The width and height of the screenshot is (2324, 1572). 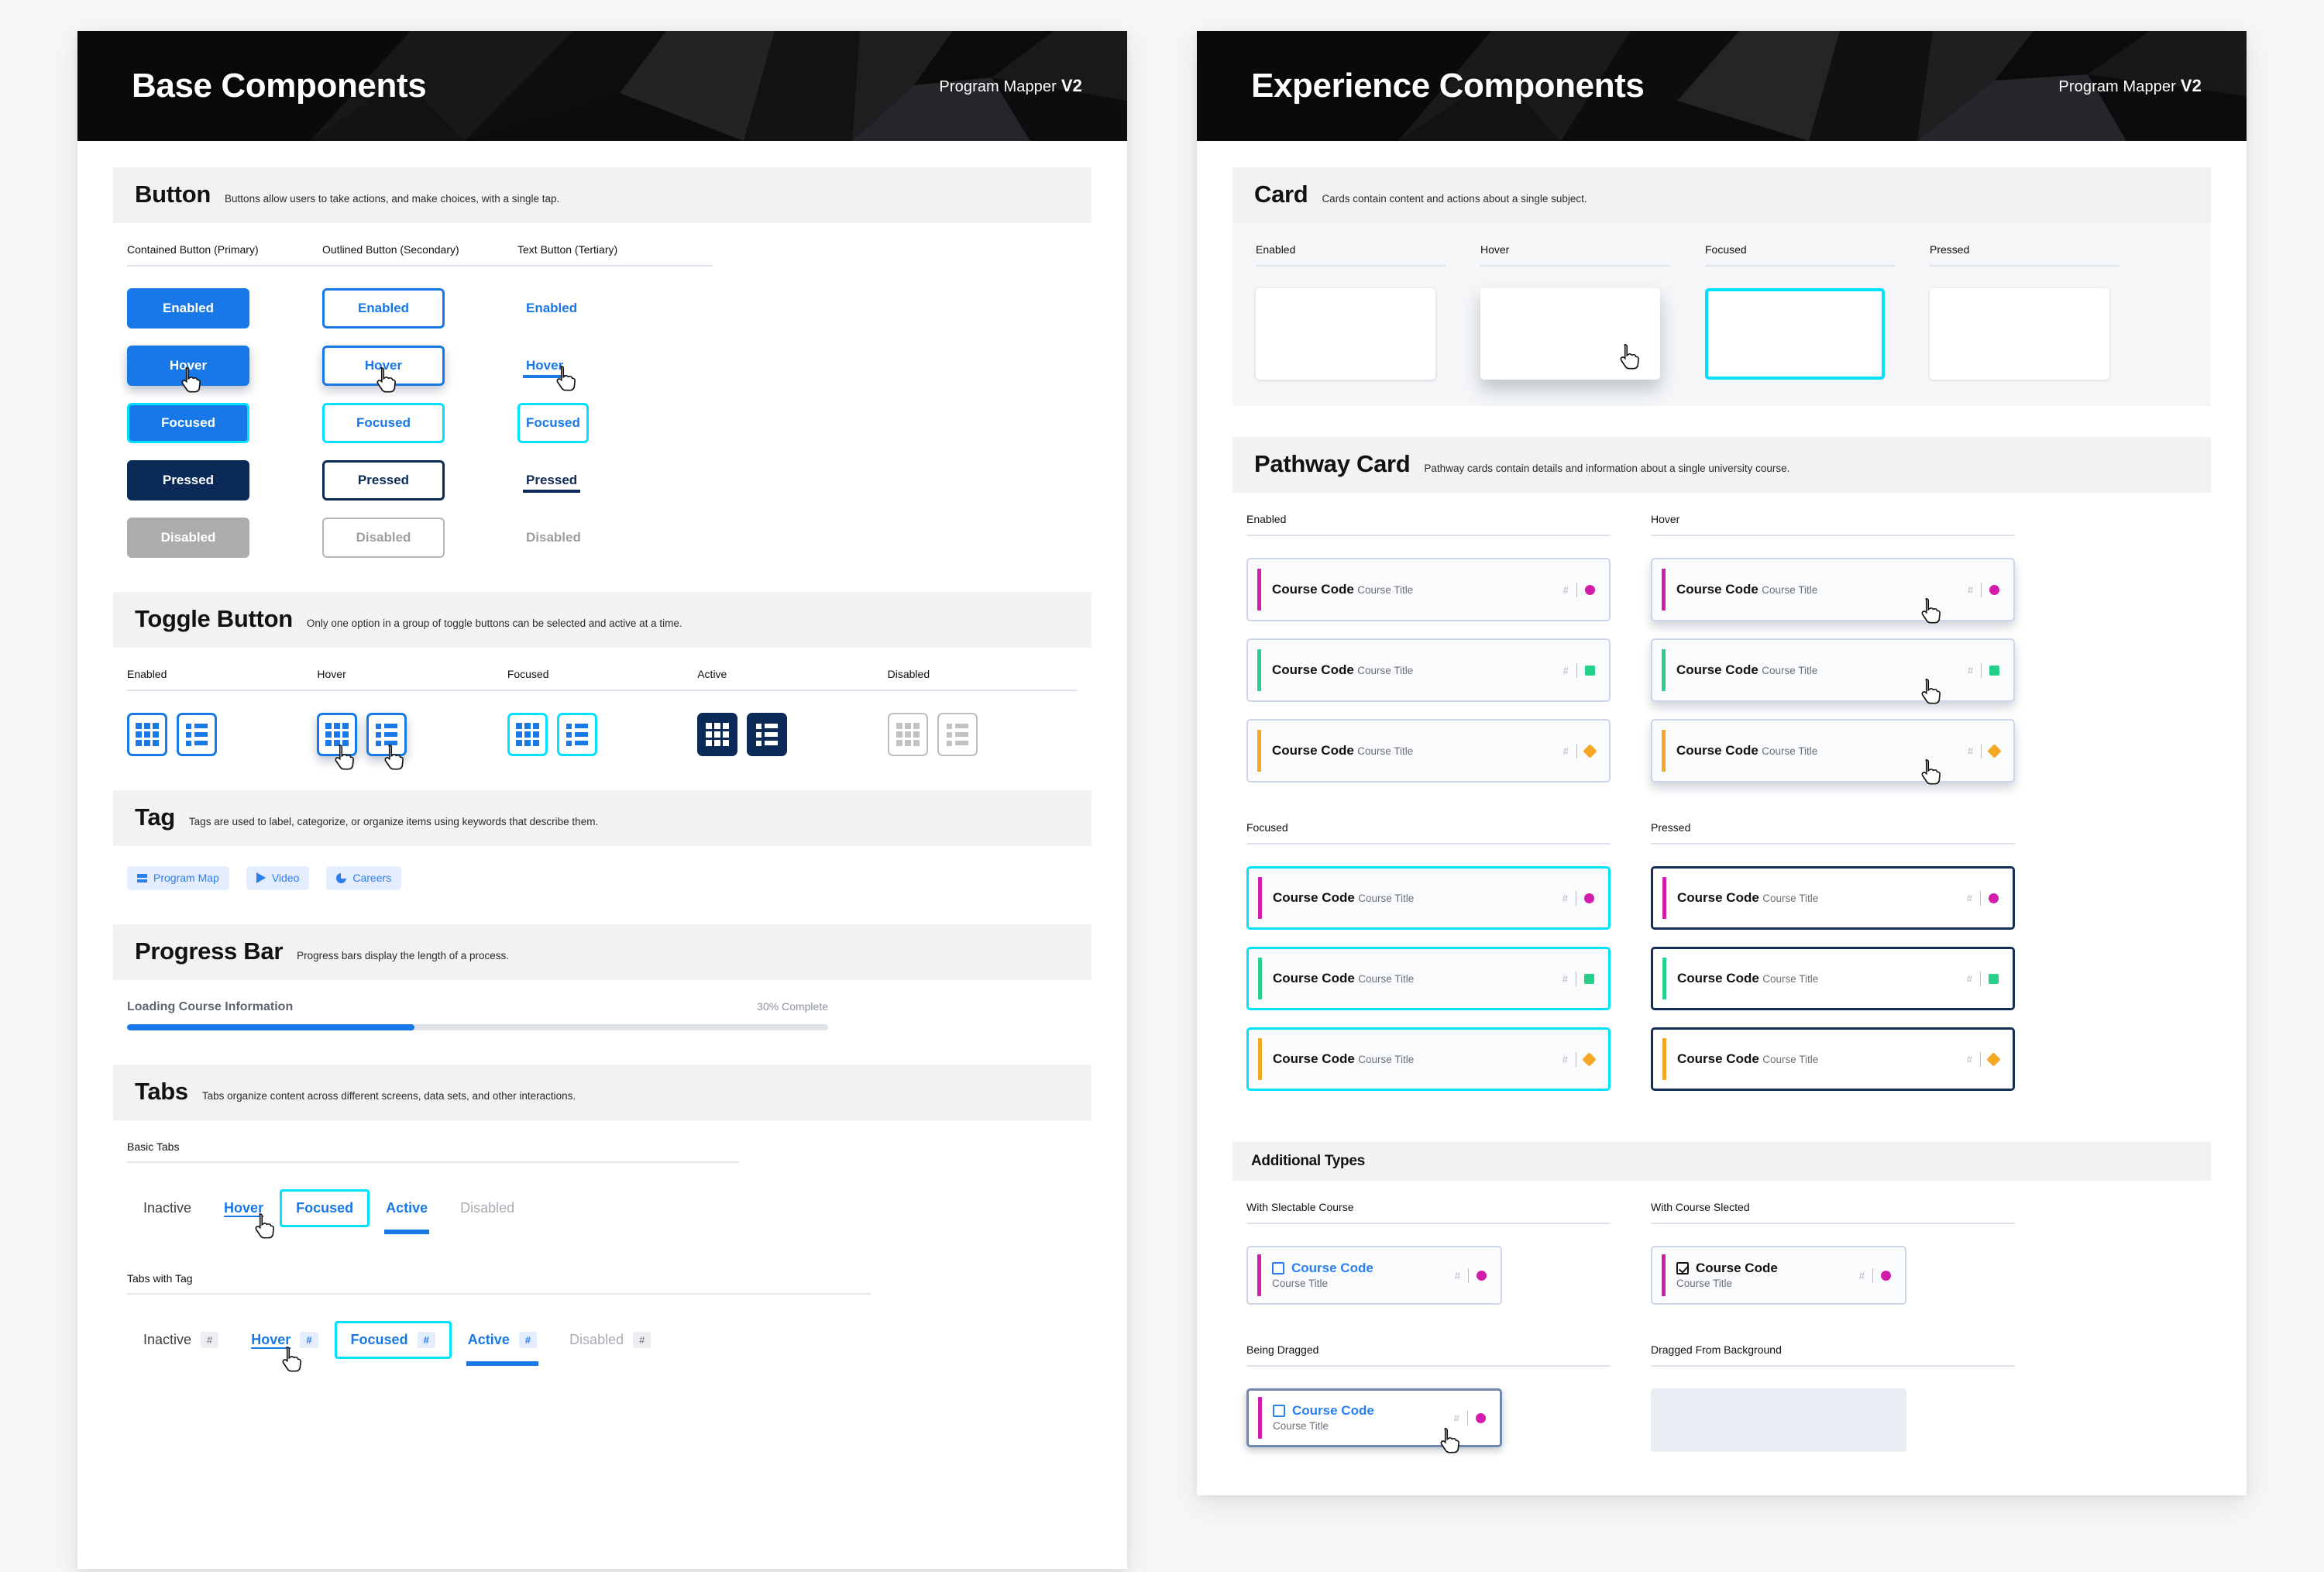 What do you see at coordinates (1795, 334) in the screenshot?
I see `card-focused` at bounding box center [1795, 334].